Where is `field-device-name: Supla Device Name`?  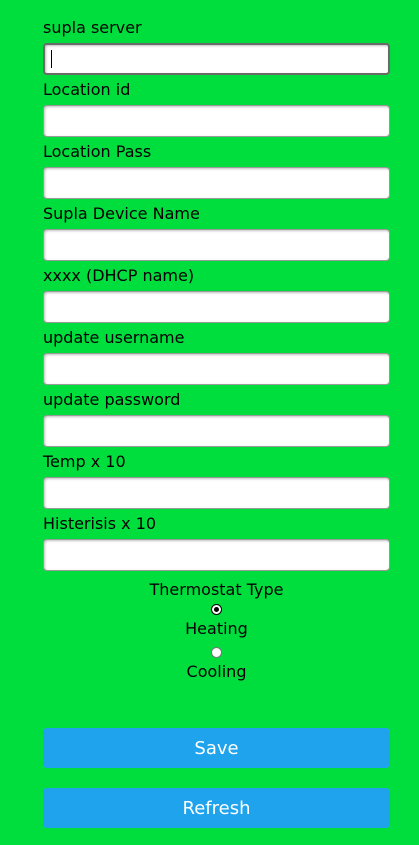 field-device-name: Supla Device Name is located at coordinates (216, 235).